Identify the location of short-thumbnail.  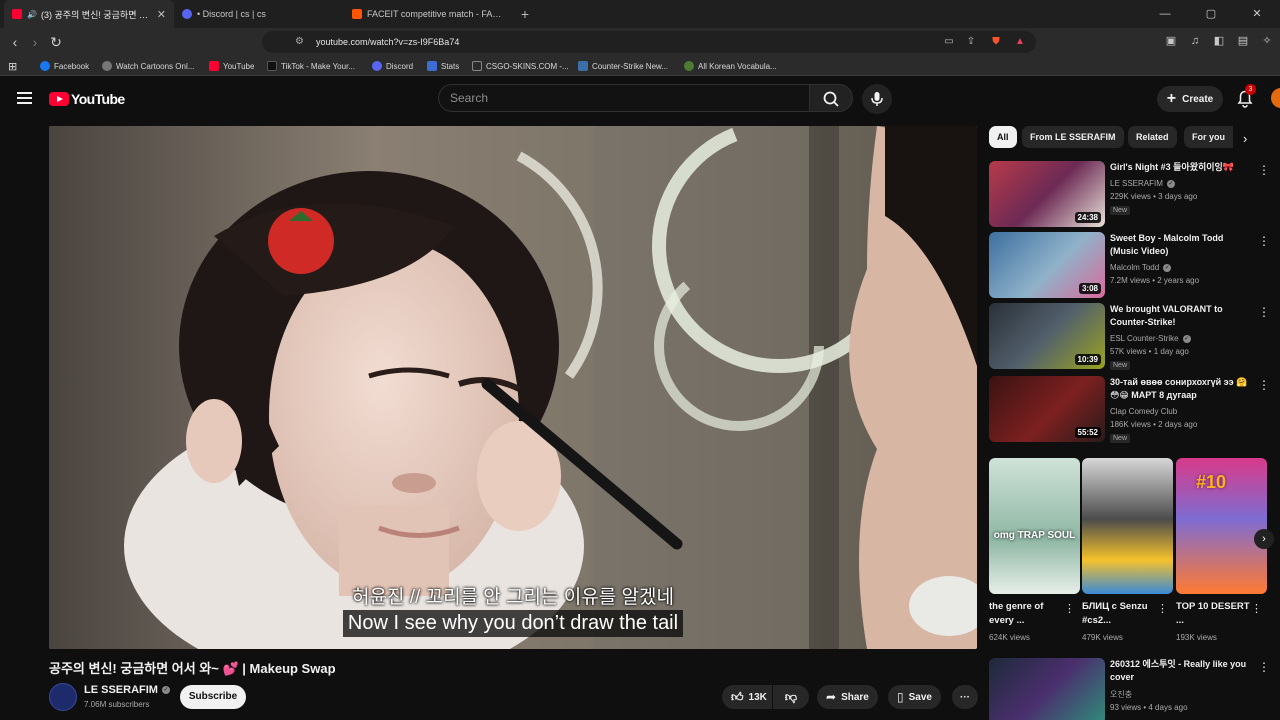
(1127, 526).